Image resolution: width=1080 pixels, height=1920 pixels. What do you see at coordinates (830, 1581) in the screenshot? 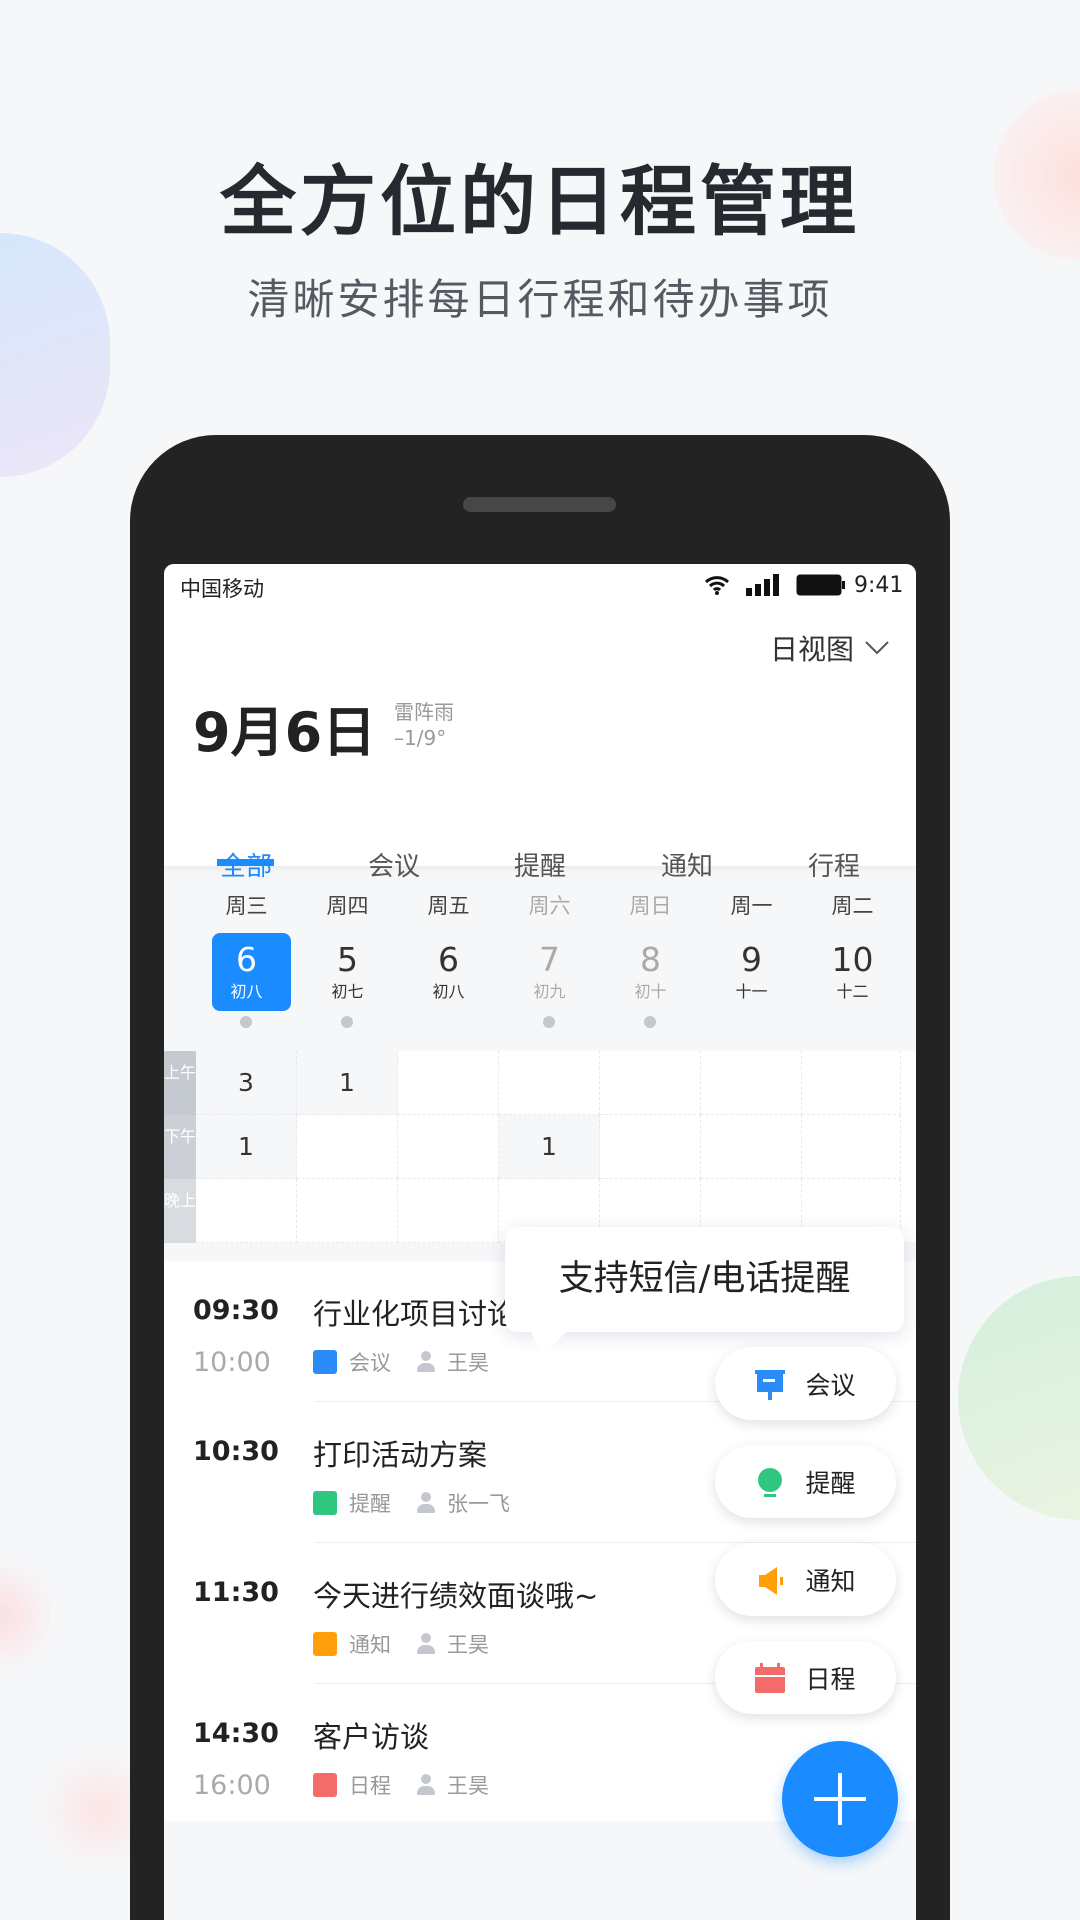
I see `quick-add-label: 通知` at bounding box center [830, 1581].